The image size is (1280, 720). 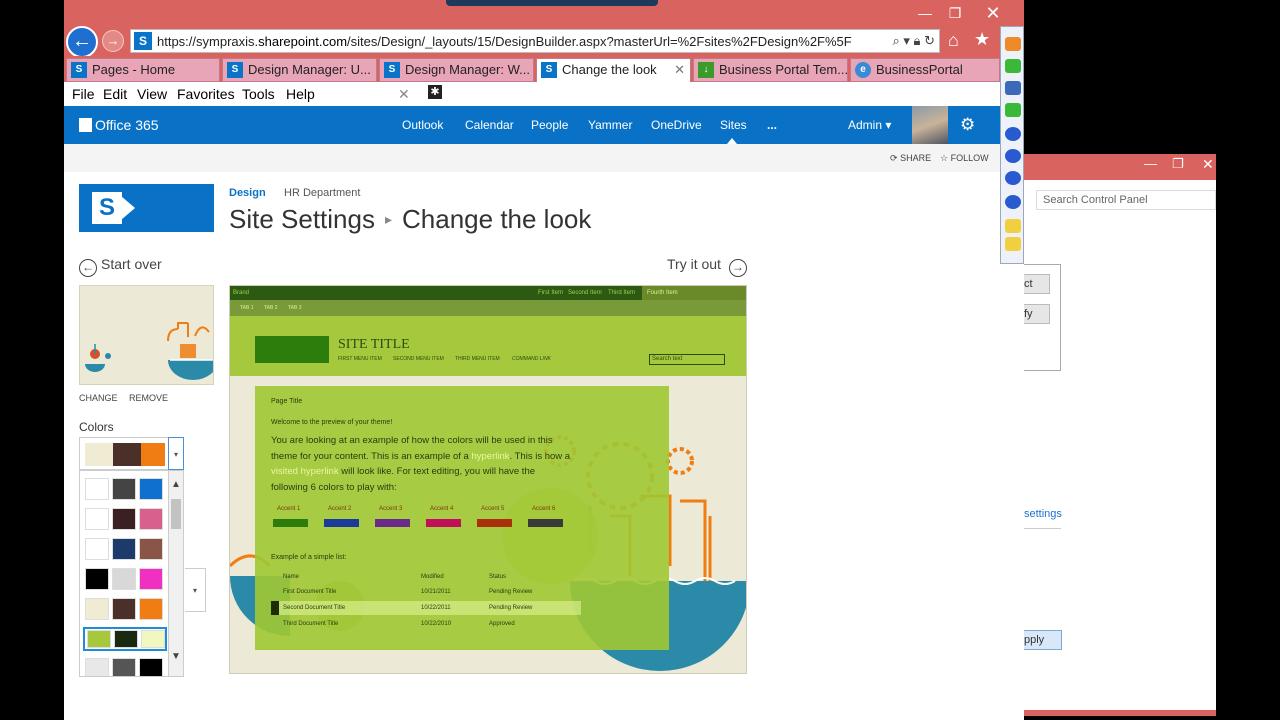 I want to click on breadcrumb-design: Design, so click(x=247, y=193).